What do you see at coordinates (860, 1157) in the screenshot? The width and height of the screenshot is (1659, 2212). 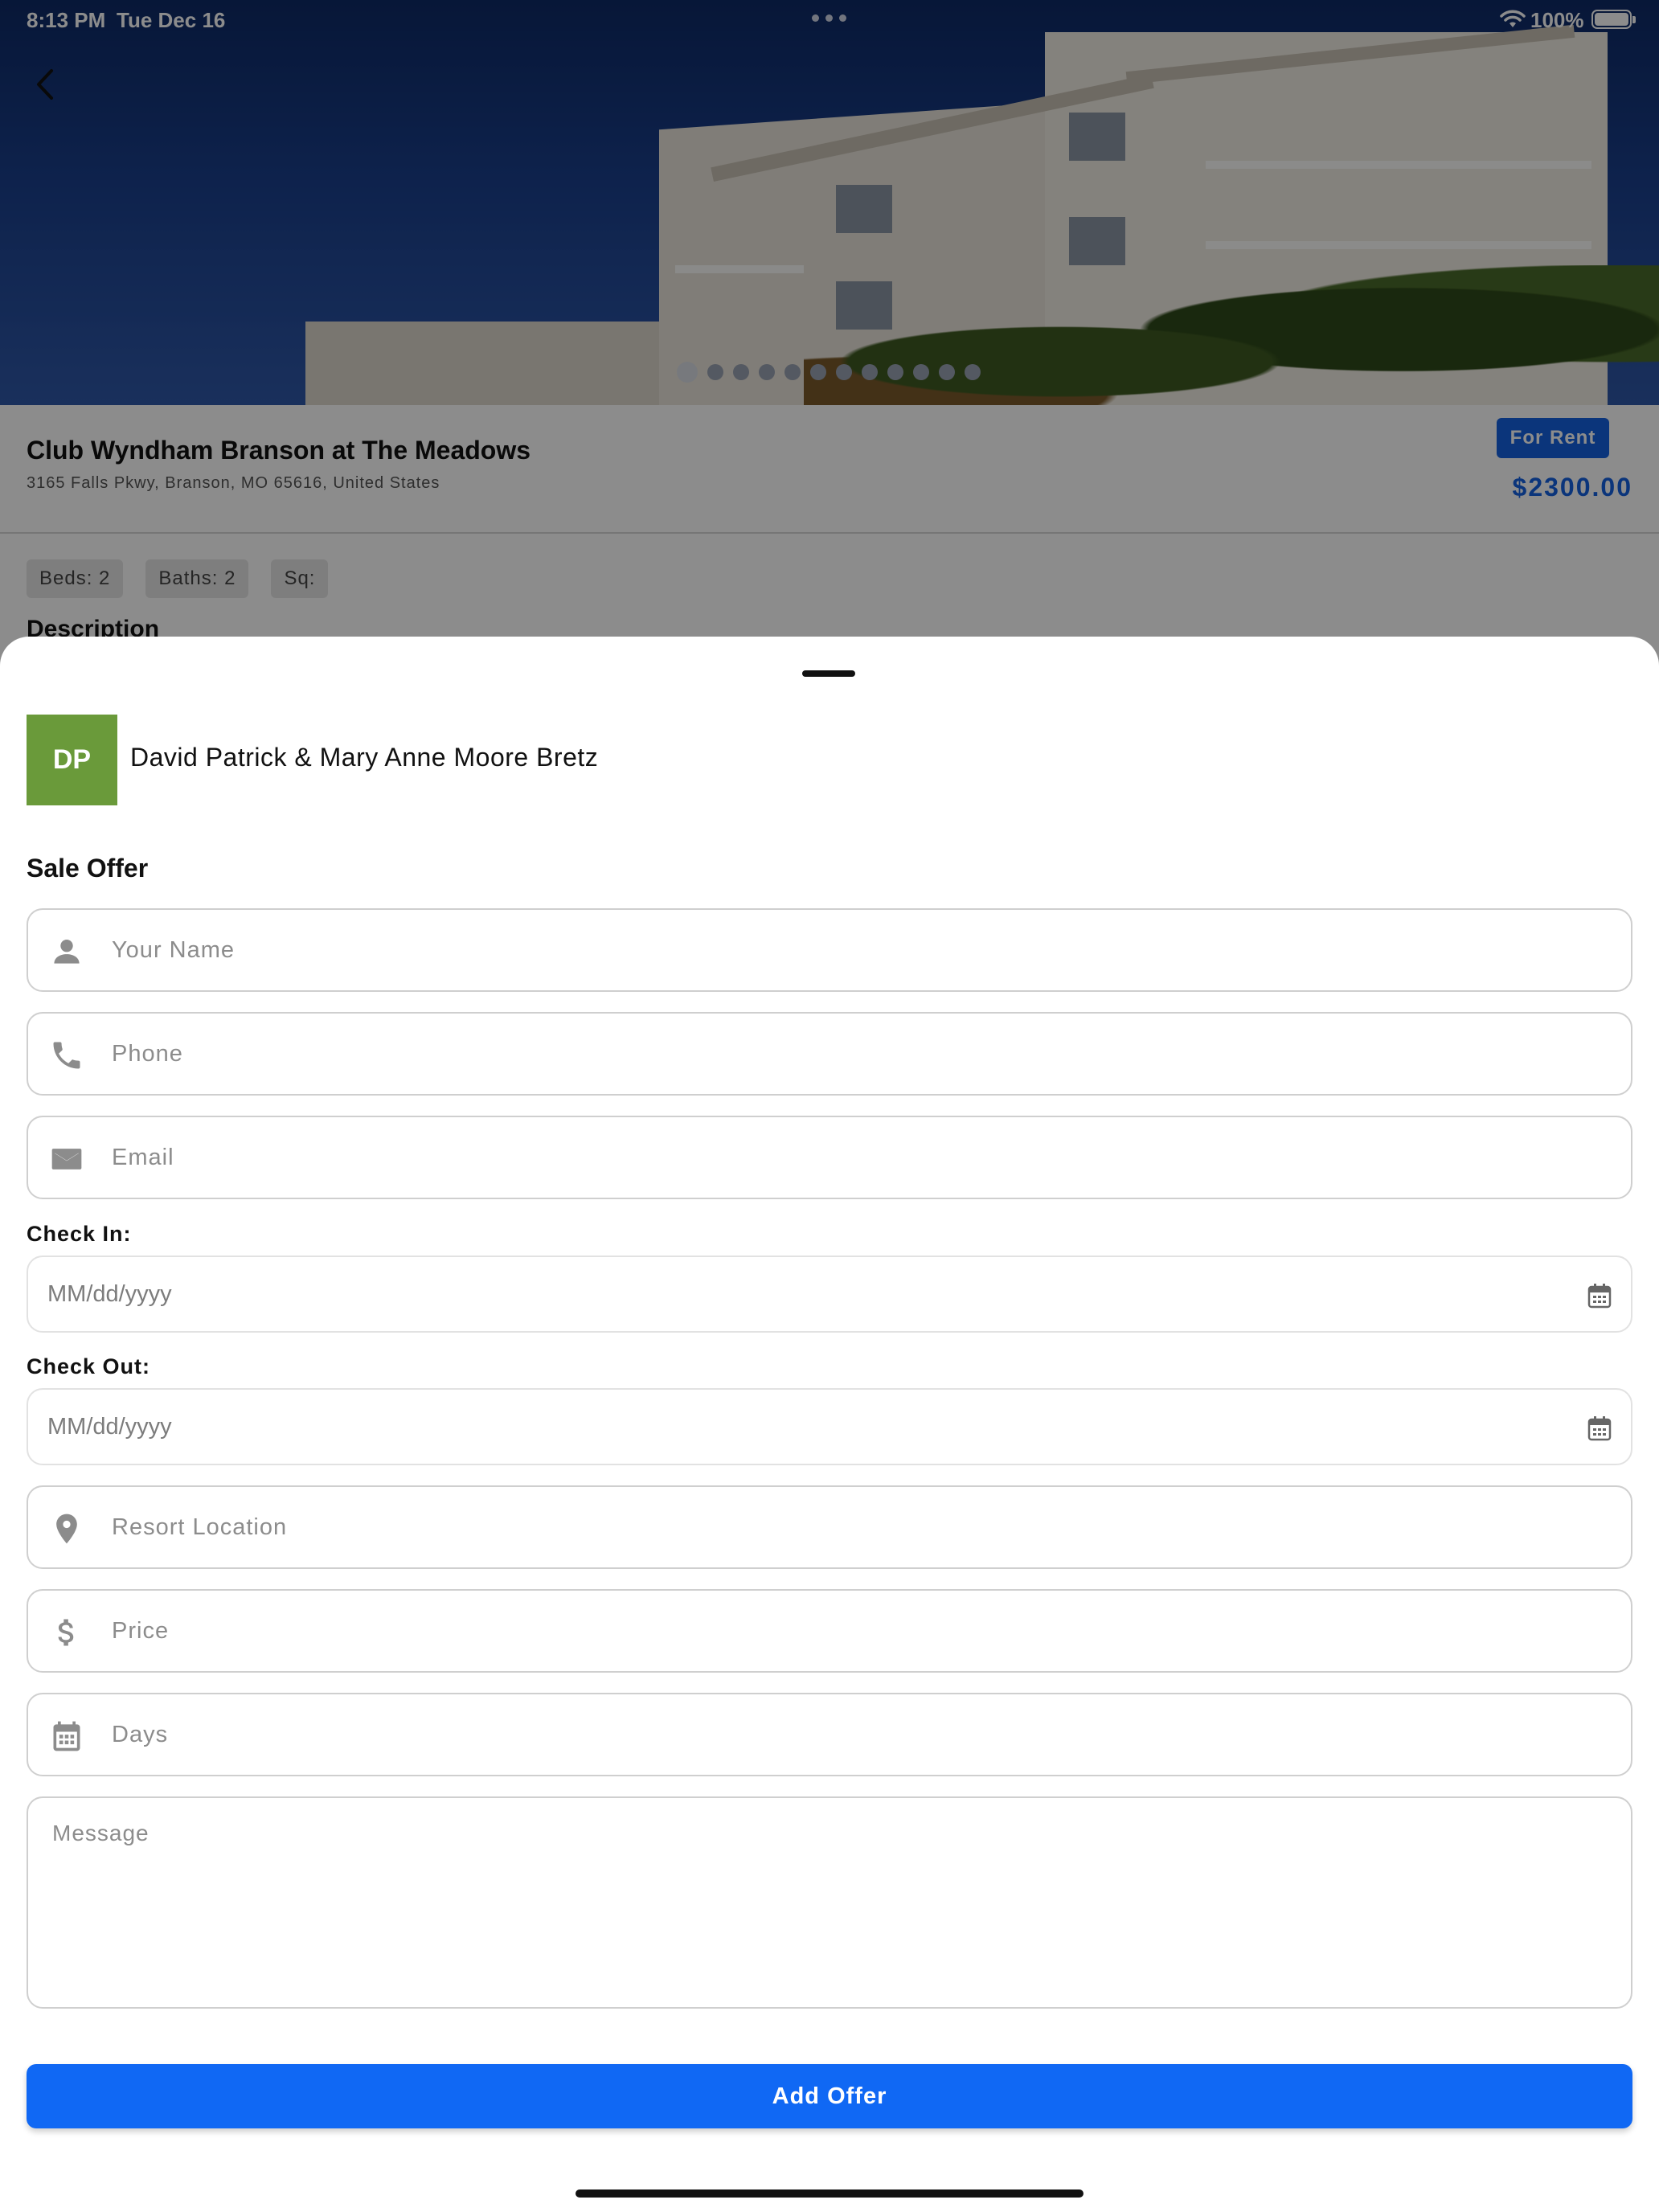 I see `email-input` at bounding box center [860, 1157].